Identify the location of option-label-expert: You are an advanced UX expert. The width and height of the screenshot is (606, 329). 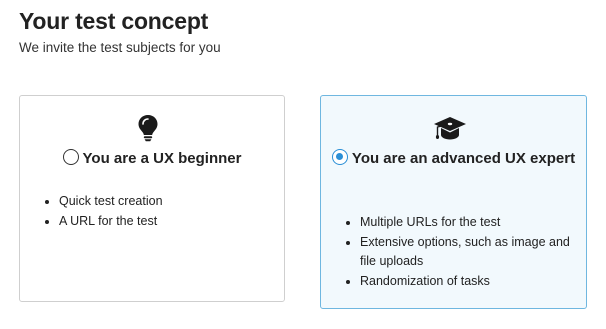
(463, 158).